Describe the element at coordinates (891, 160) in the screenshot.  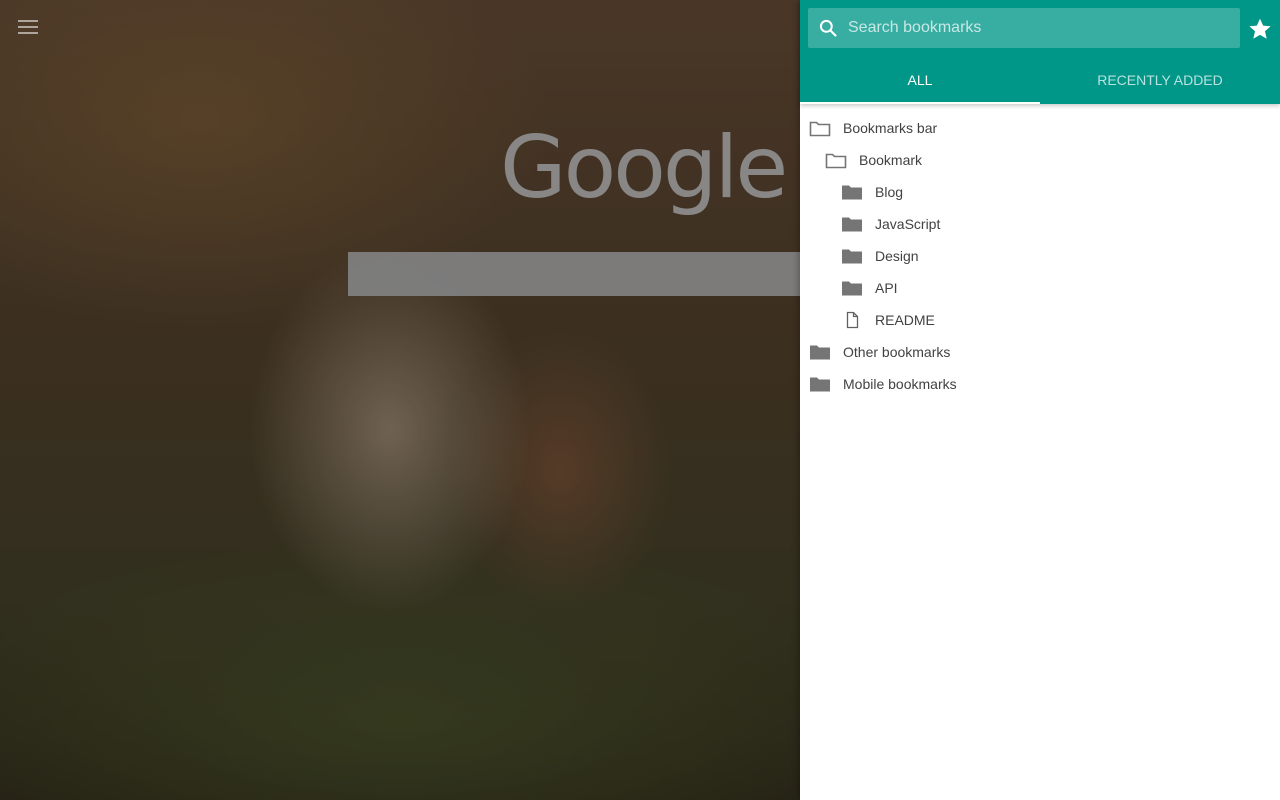
I see `tree-item-label: Bookmark` at that location.